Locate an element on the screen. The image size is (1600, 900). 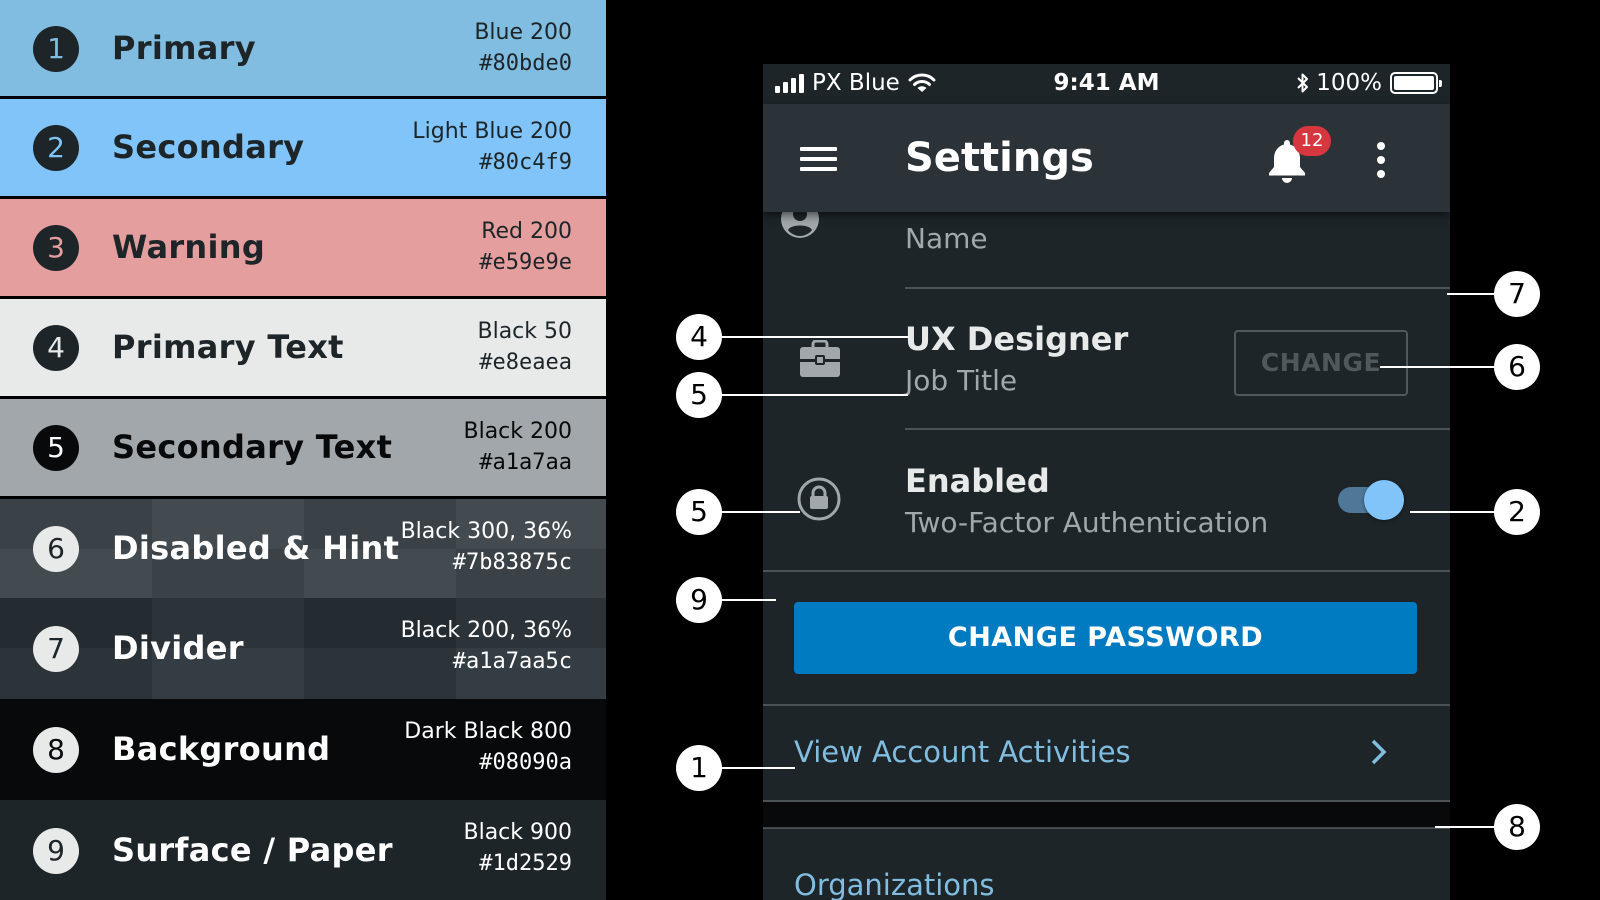
lock-icon is located at coordinates (819, 499).